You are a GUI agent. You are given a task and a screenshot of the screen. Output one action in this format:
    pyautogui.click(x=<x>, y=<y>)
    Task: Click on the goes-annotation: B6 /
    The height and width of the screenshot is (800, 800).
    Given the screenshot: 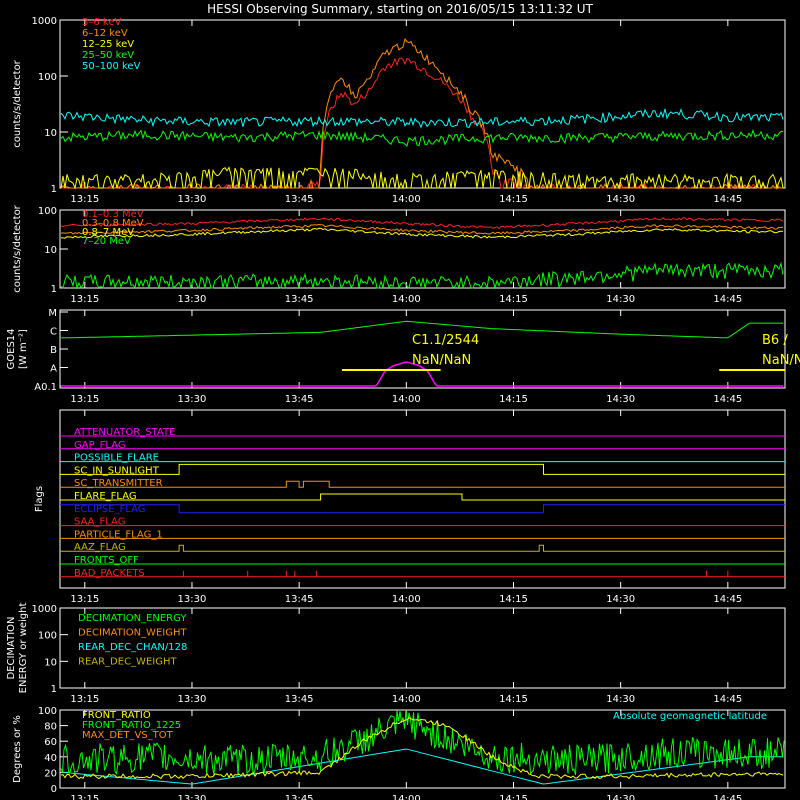 What is the action you would take?
    pyautogui.click(x=775, y=340)
    